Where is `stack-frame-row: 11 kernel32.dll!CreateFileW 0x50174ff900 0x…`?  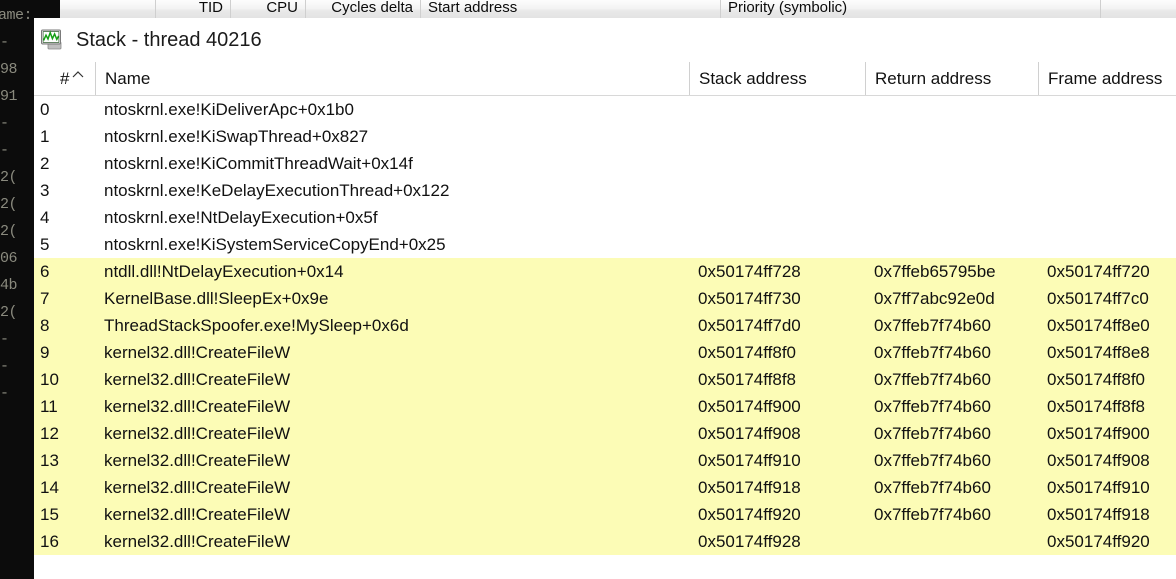
stack-frame-row: 11 kernel32.dll!CreateFileW 0x50174ff900 0x… is located at coordinates (605, 406).